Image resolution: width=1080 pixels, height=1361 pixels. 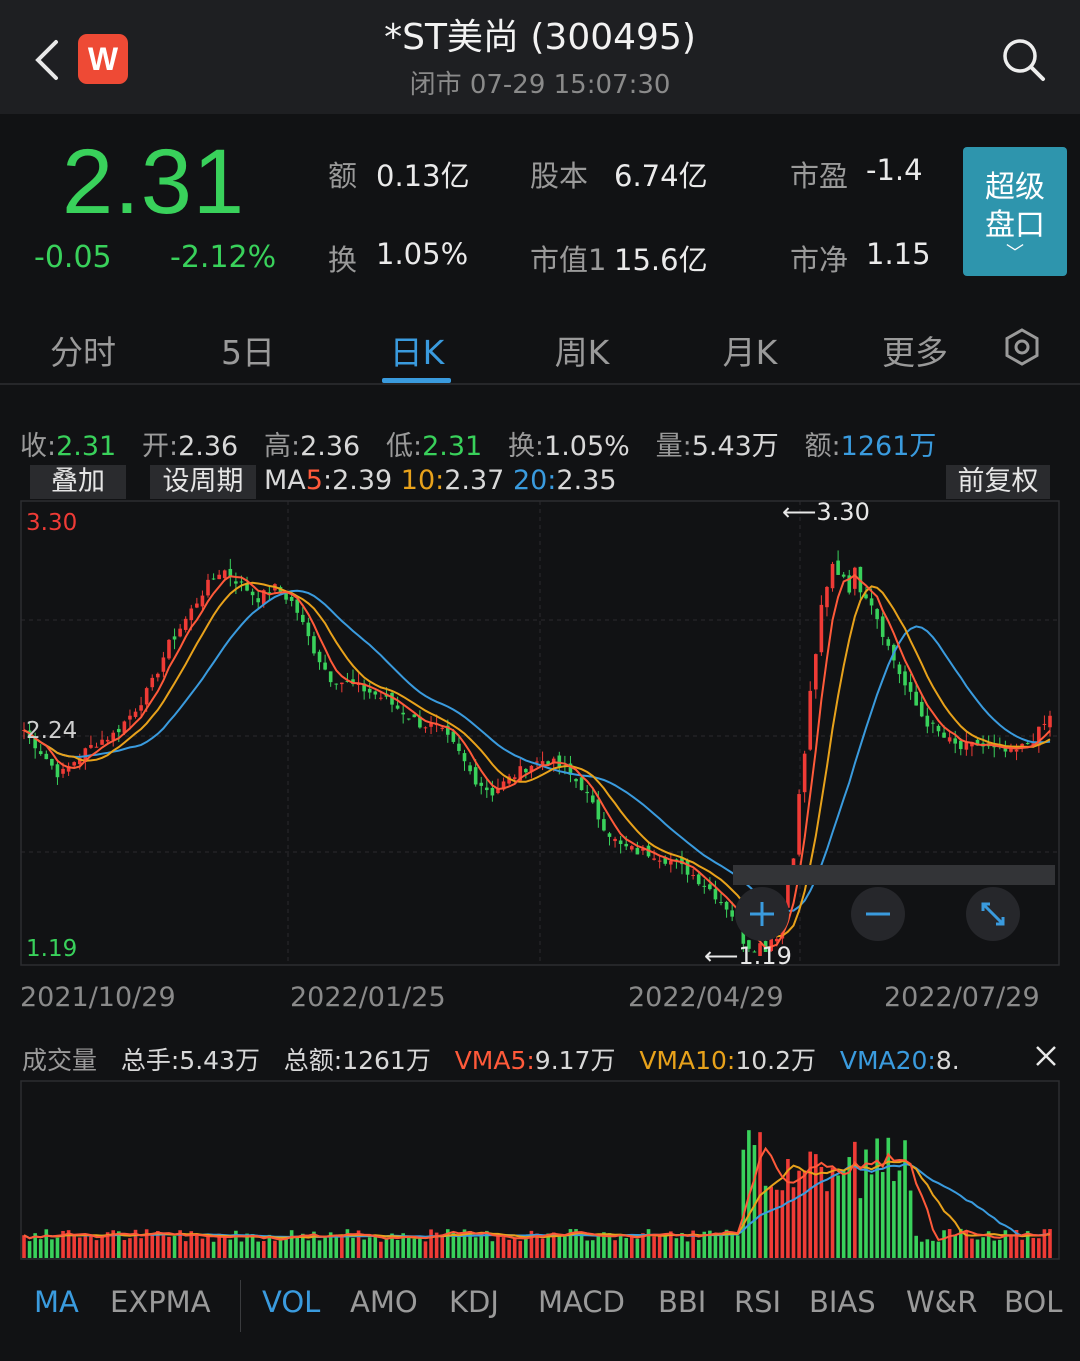 What do you see at coordinates (190, 1060) in the screenshot?
I see `total-hands: 总手:5.43万` at bounding box center [190, 1060].